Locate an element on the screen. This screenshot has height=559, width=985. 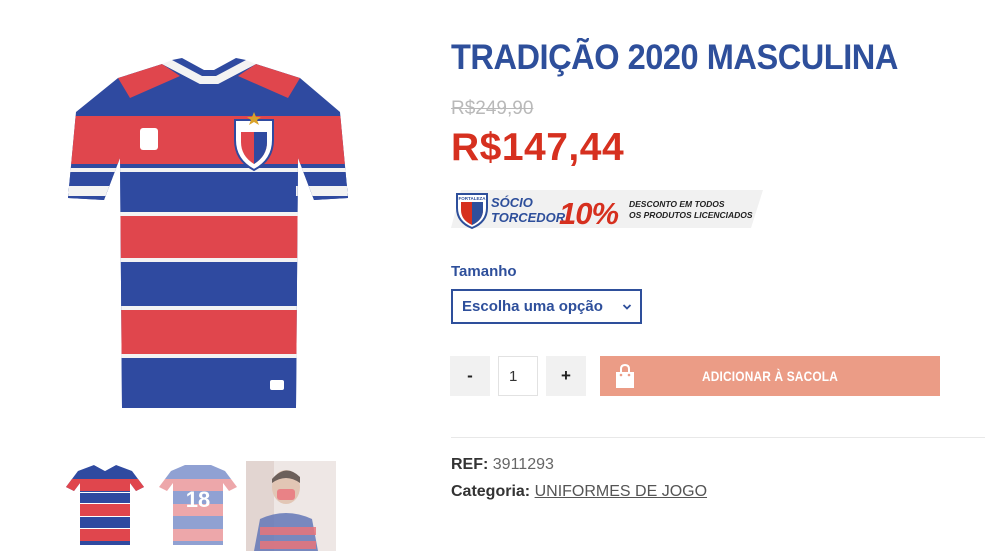
chevron-down-icon is located at coordinates (627, 307).